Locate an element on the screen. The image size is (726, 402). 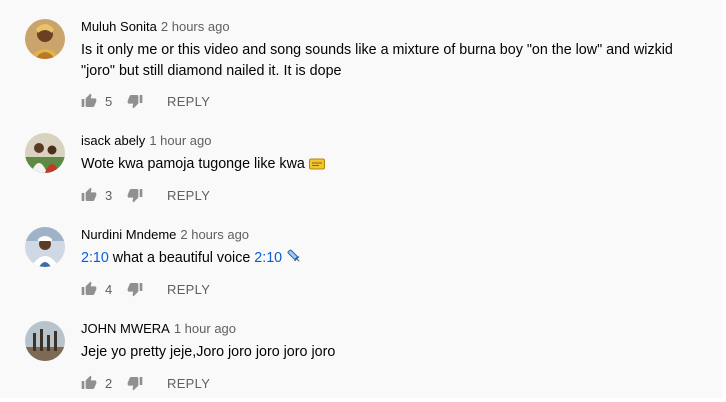
like-count: 5 is located at coordinates (109, 101).